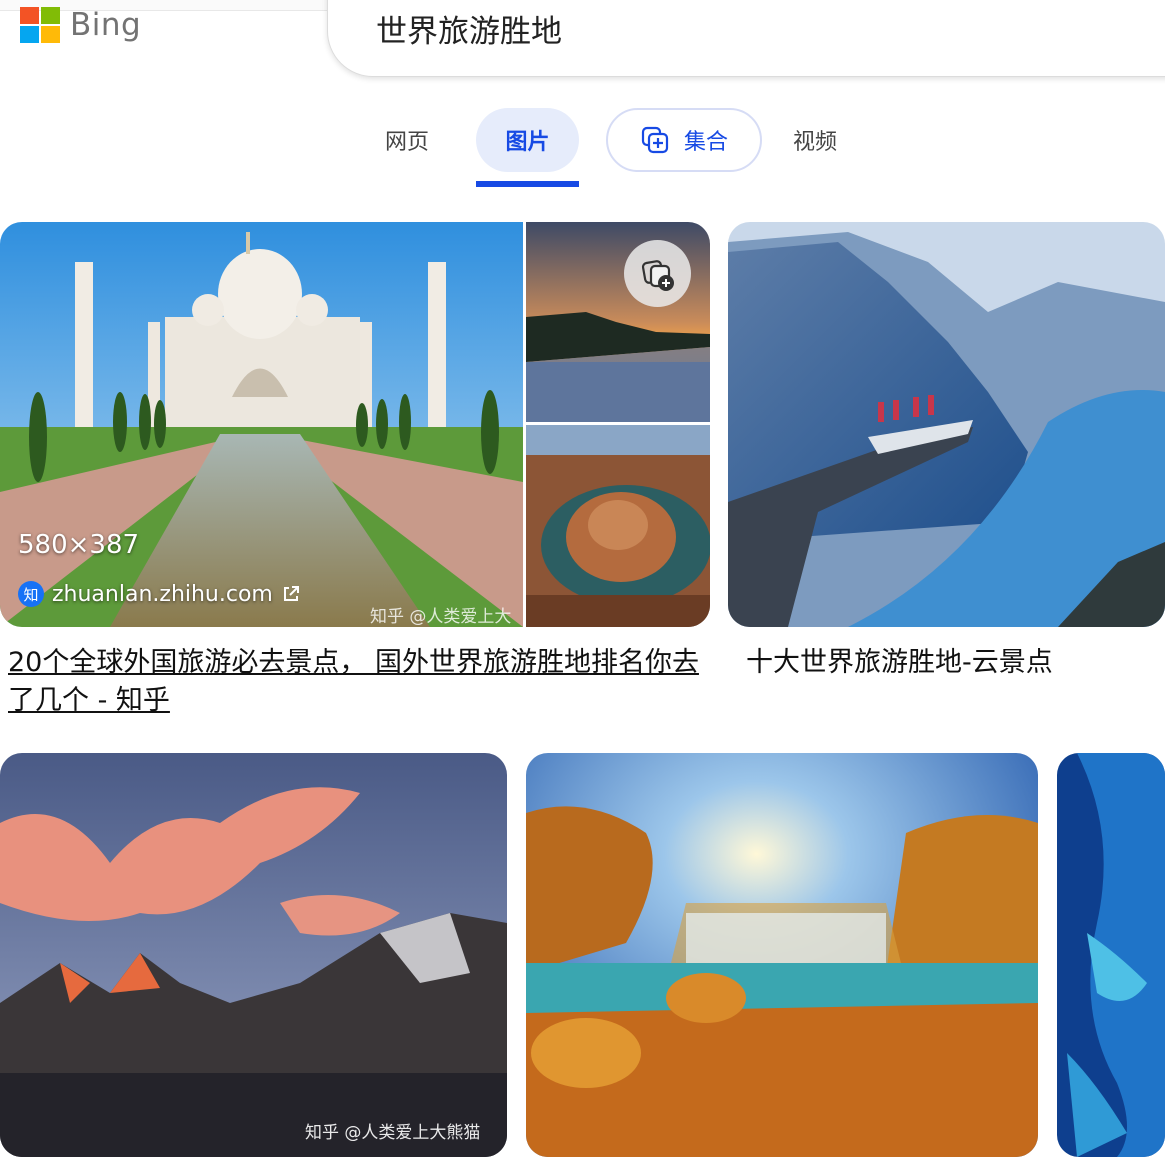  What do you see at coordinates (527, 140) in the screenshot?
I see `tab-images: 图片` at bounding box center [527, 140].